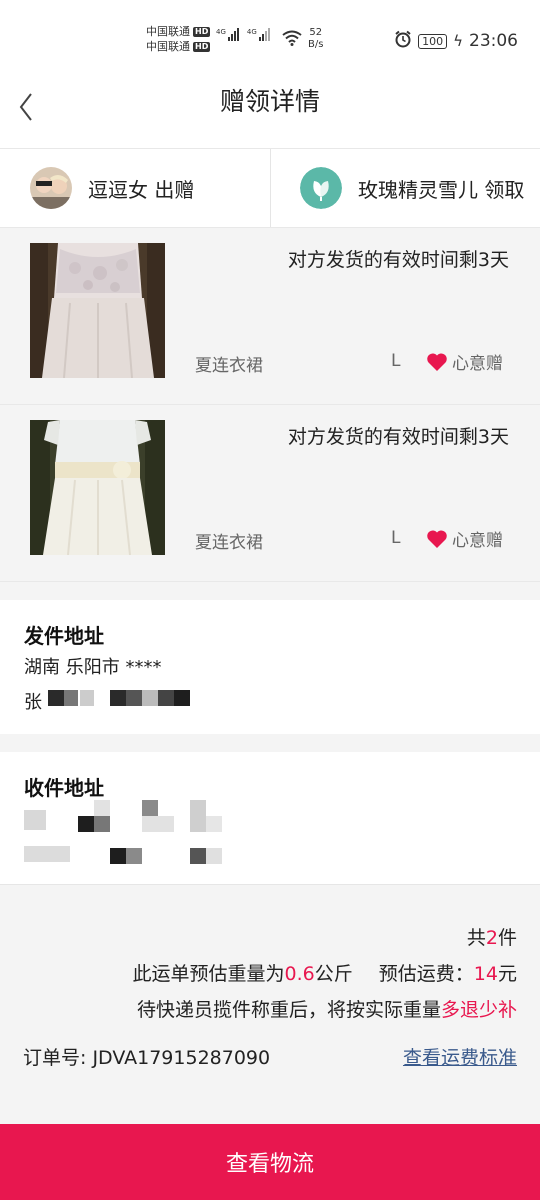 Image resolution: width=540 pixels, height=1200 pixels. I want to click on fee-value: 14, so click(485, 974).